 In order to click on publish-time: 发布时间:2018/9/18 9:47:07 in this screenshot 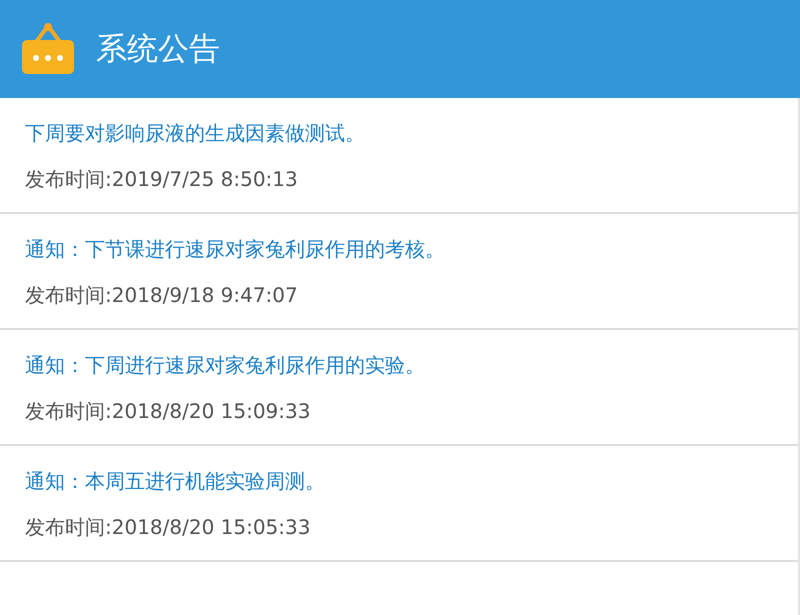, I will do `click(162, 295)`.